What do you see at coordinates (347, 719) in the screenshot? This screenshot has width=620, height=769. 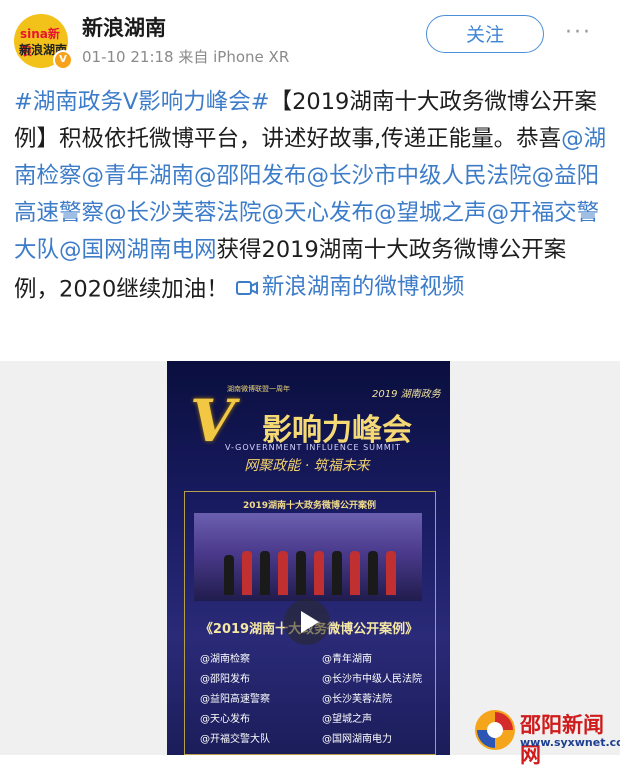 I see `award-item: @望城之声` at bounding box center [347, 719].